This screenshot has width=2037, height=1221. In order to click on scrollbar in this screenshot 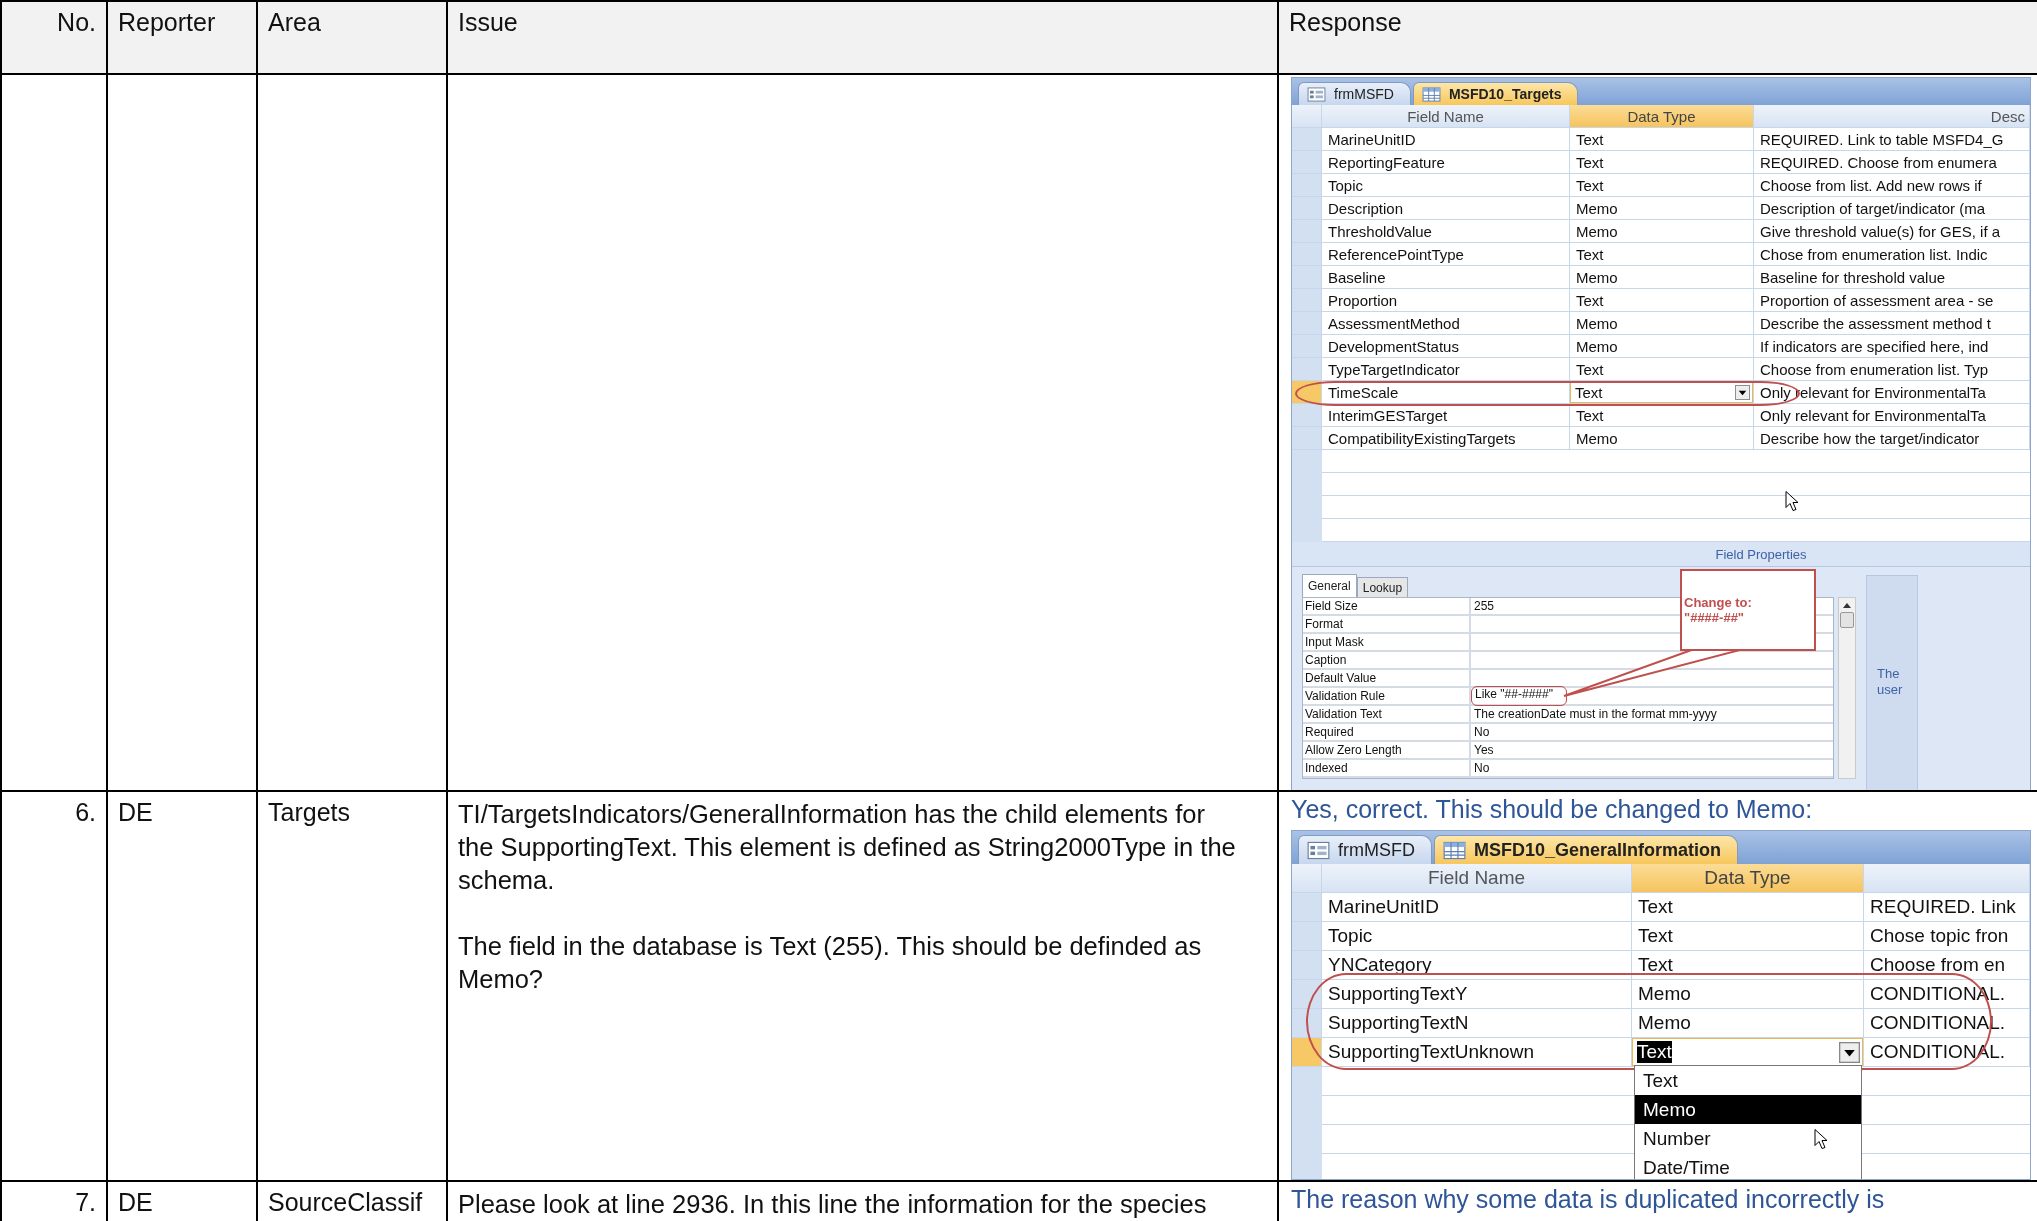, I will do `click(1847, 688)`.